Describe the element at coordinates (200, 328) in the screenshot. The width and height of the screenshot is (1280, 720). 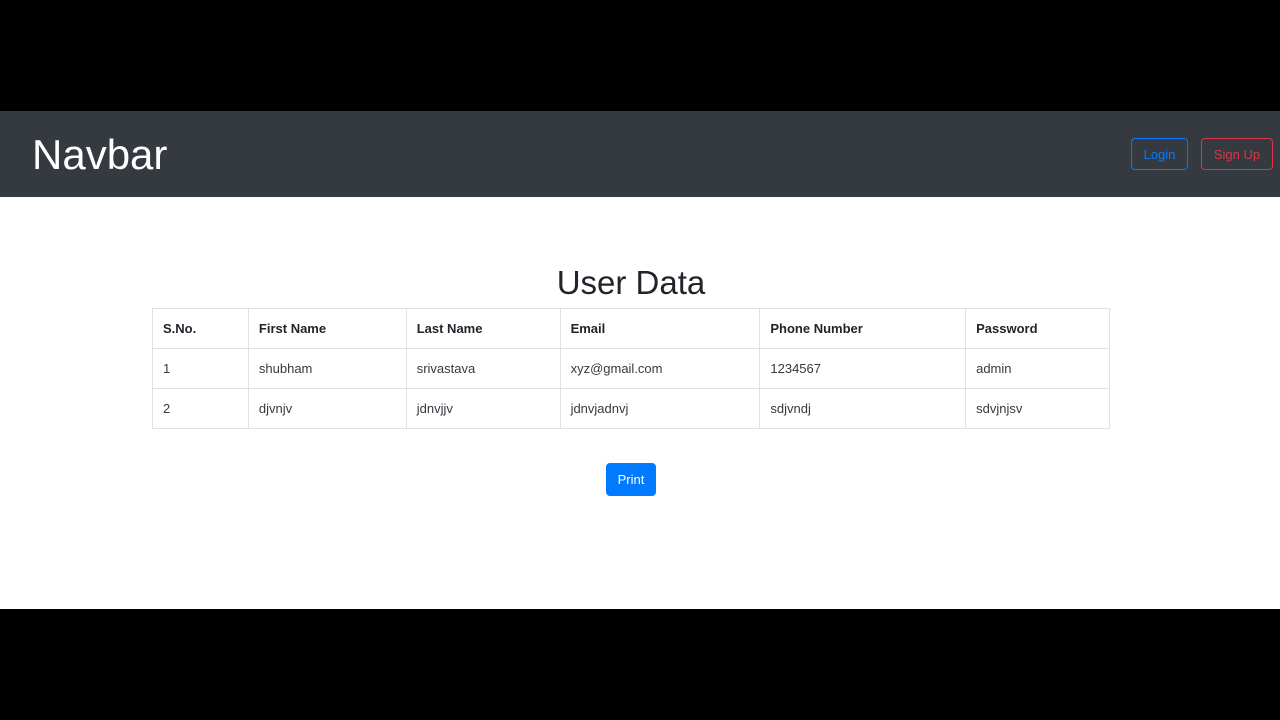
I see `header-sno: S.No.` at that location.